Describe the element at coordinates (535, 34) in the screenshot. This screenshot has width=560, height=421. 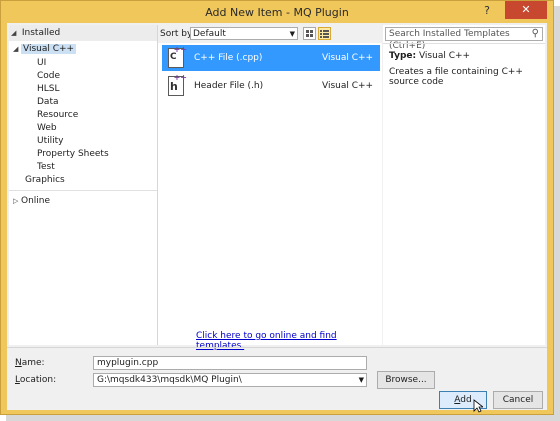
I see `search-icon: ⚲` at that location.